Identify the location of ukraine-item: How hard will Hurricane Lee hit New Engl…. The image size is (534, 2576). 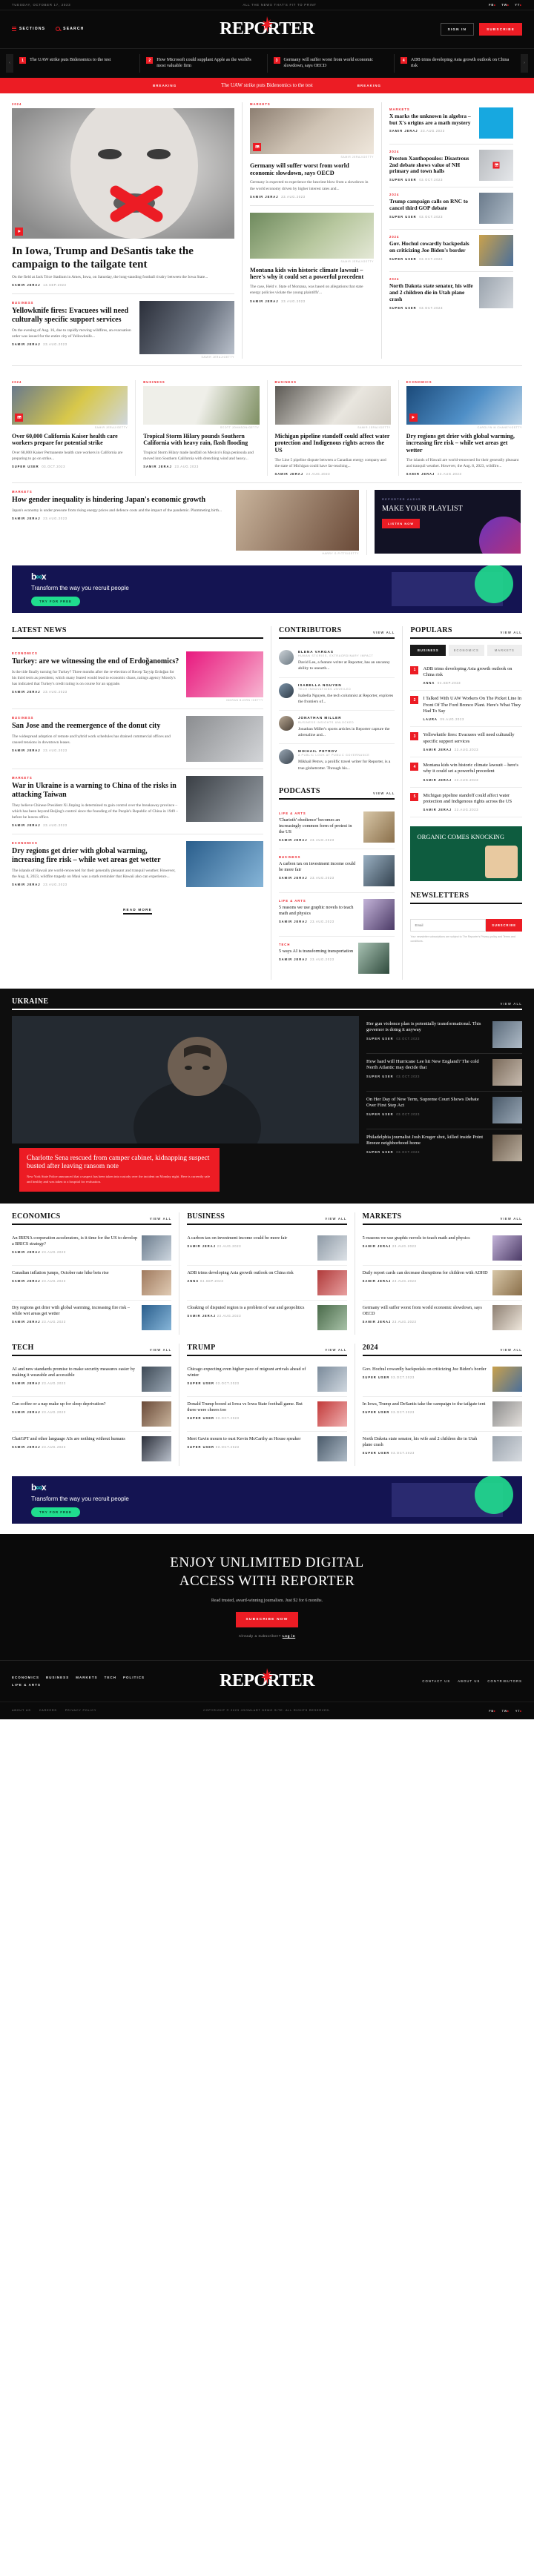
(444, 1073).